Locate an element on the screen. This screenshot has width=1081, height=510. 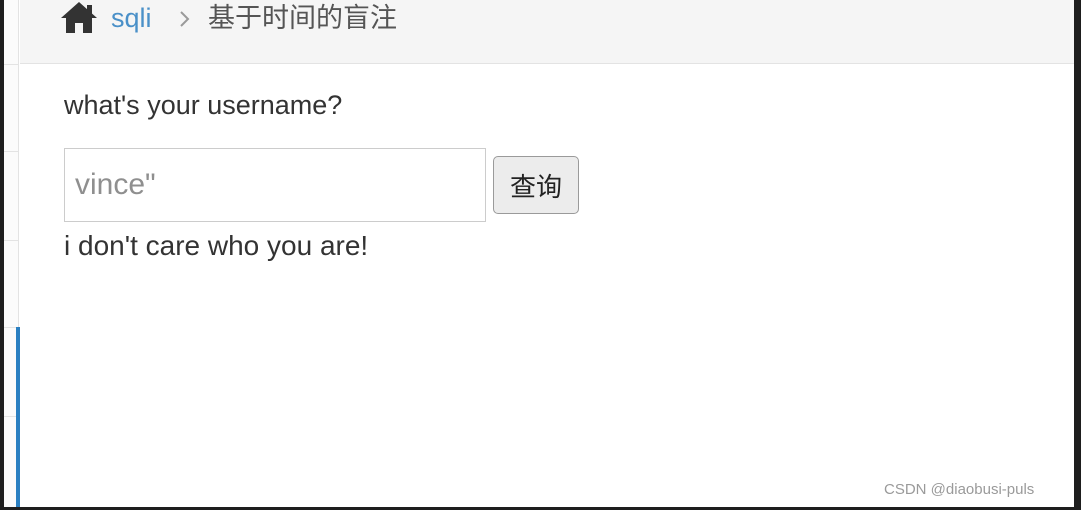
sidebar-active-indicator is located at coordinates (18, 417).